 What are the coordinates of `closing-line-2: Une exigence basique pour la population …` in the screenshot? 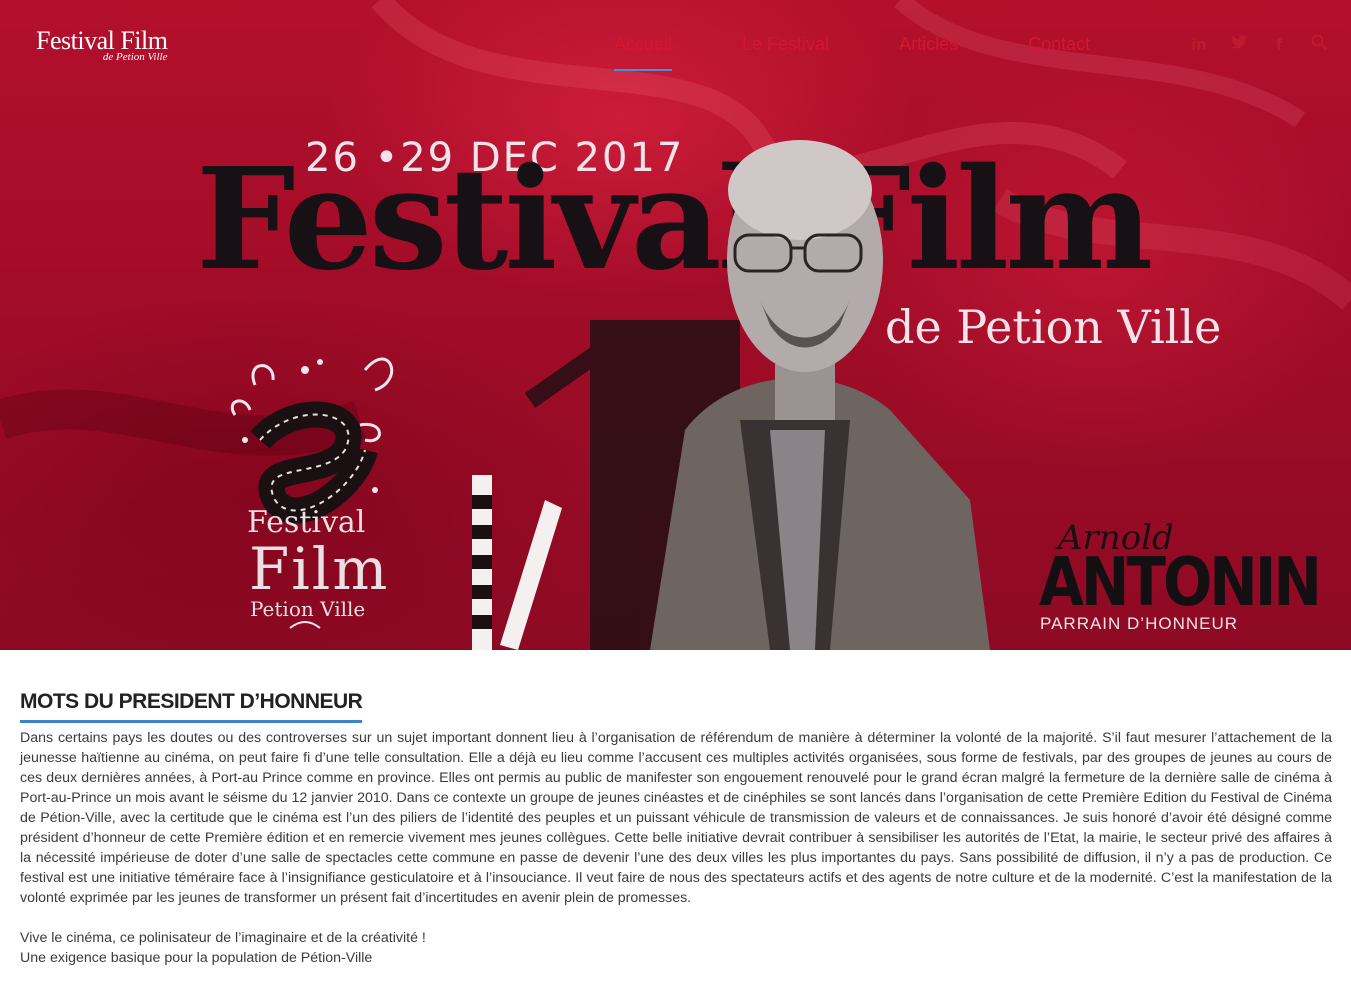 It's located at (196, 958).